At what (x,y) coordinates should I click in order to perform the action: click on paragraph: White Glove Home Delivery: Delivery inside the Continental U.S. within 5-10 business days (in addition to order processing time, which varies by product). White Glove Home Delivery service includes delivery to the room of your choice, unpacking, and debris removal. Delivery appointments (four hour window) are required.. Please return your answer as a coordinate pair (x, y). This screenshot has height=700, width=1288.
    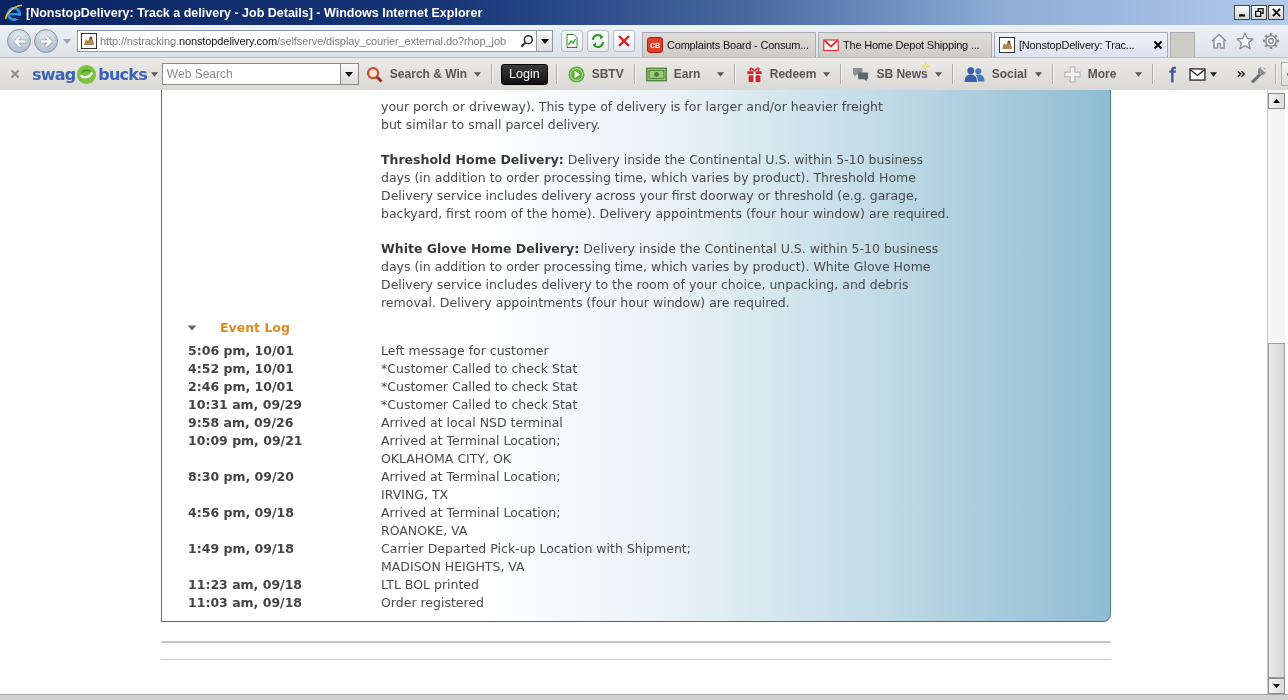
    Looking at the image, I should click on (660, 276).